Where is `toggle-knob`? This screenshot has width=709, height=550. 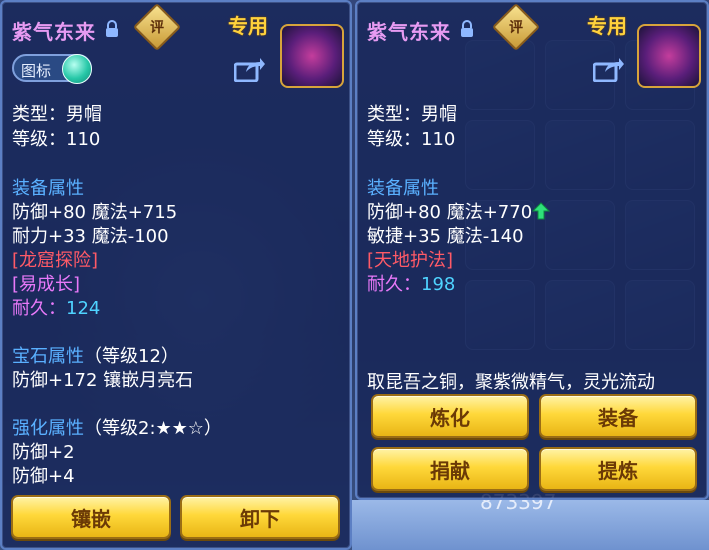 toggle-knob is located at coordinates (77, 69).